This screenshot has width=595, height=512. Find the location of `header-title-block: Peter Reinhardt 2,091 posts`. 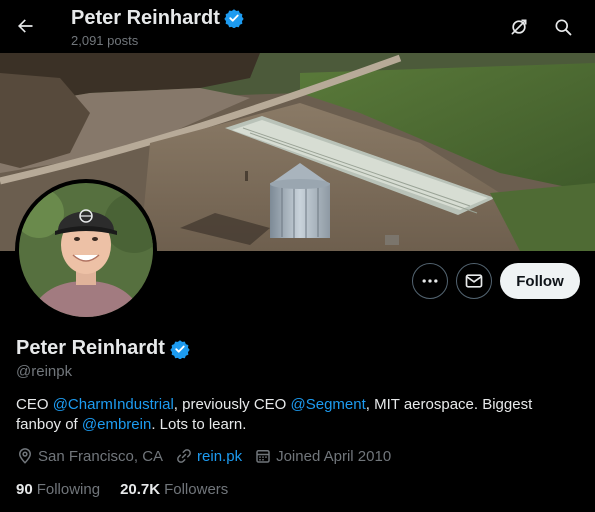

header-title-block: Peter Reinhardt 2,091 posts is located at coordinates (157, 27).